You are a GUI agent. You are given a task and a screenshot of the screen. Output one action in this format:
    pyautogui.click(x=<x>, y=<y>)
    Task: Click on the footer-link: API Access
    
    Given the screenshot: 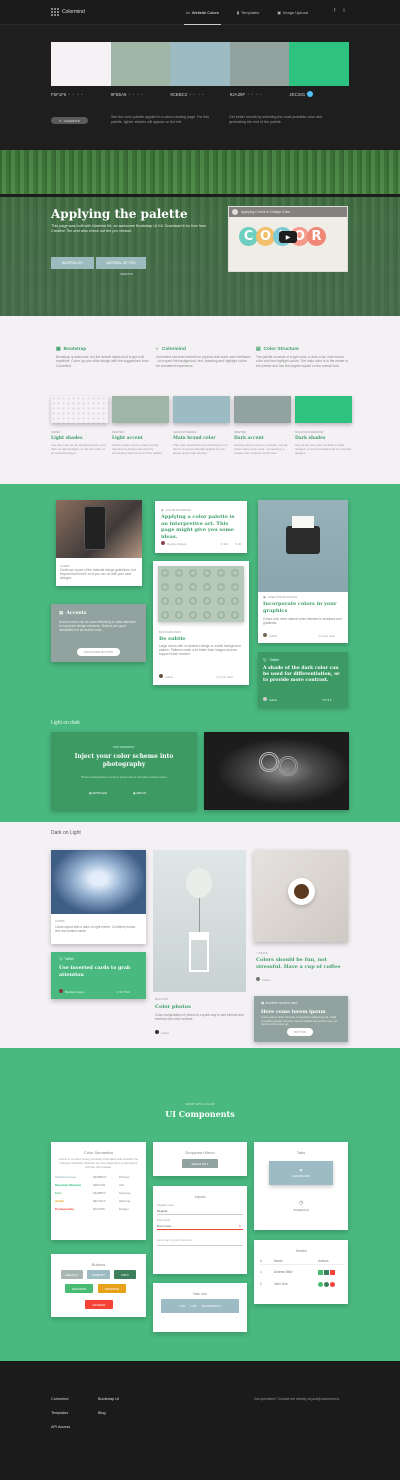 What is the action you would take?
    pyautogui.click(x=60, y=1427)
    